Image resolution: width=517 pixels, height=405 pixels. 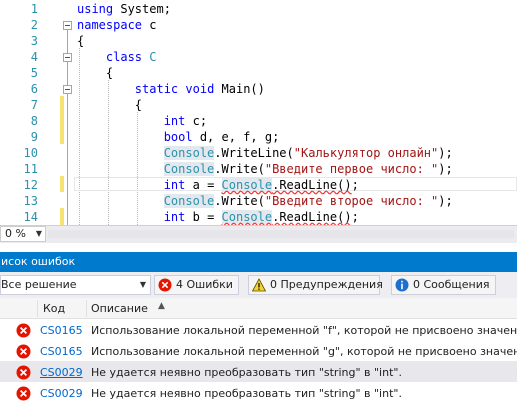 I want to click on line-number: 4, so click(x=34, y=57).